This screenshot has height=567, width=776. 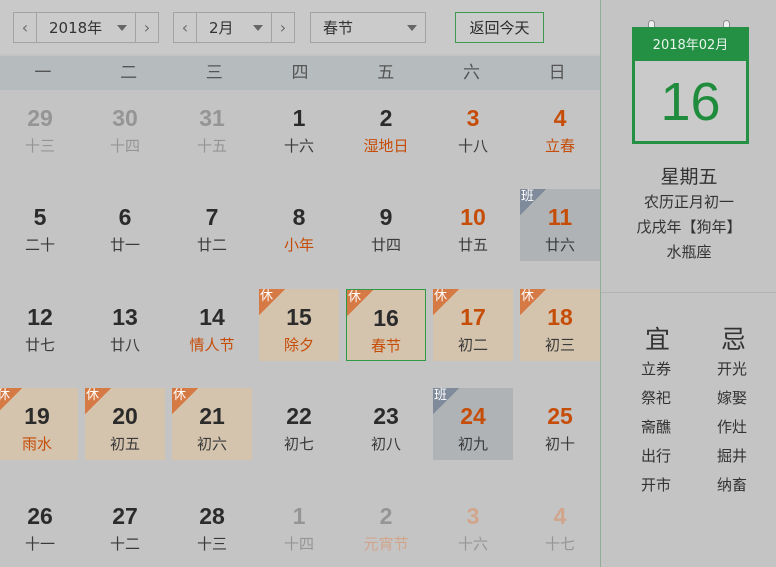 I want to click on day-number: 16, so click(x=386, y=318).